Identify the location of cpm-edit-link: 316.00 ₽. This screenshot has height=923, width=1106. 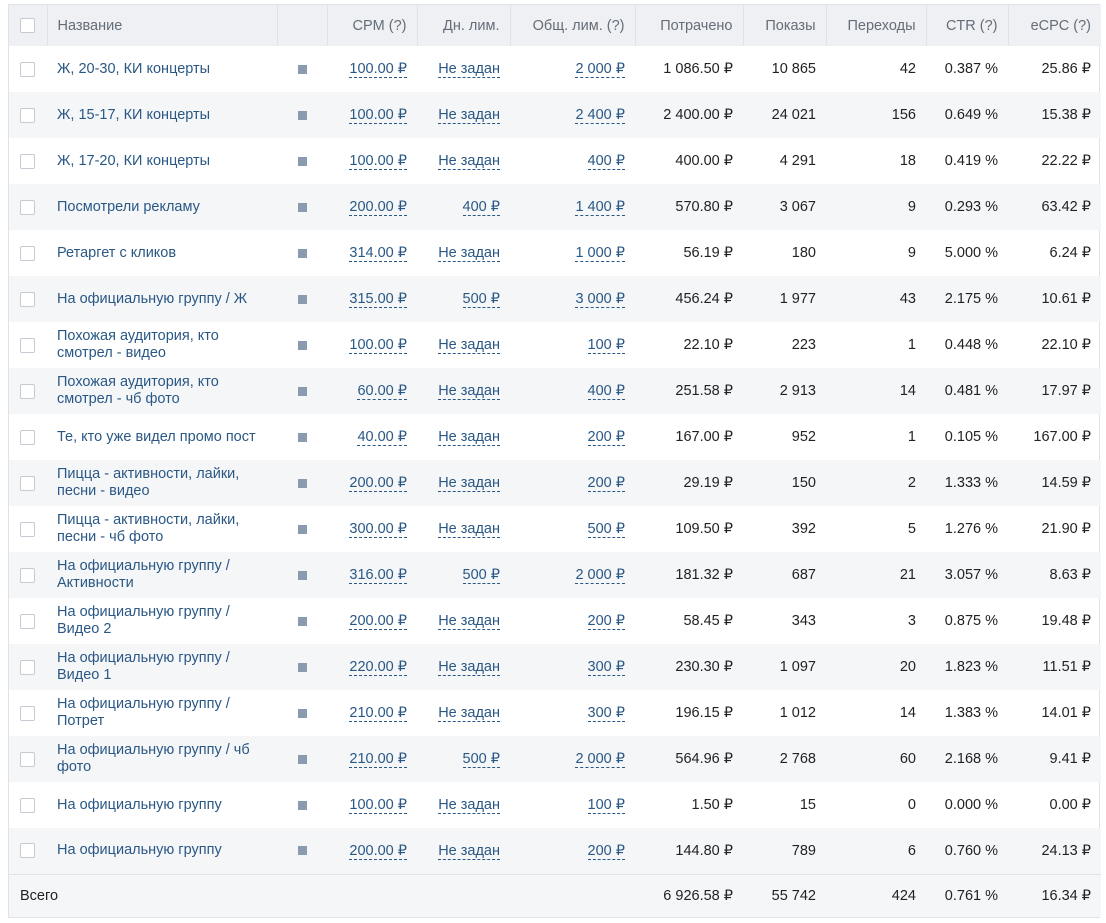
(378, 575).